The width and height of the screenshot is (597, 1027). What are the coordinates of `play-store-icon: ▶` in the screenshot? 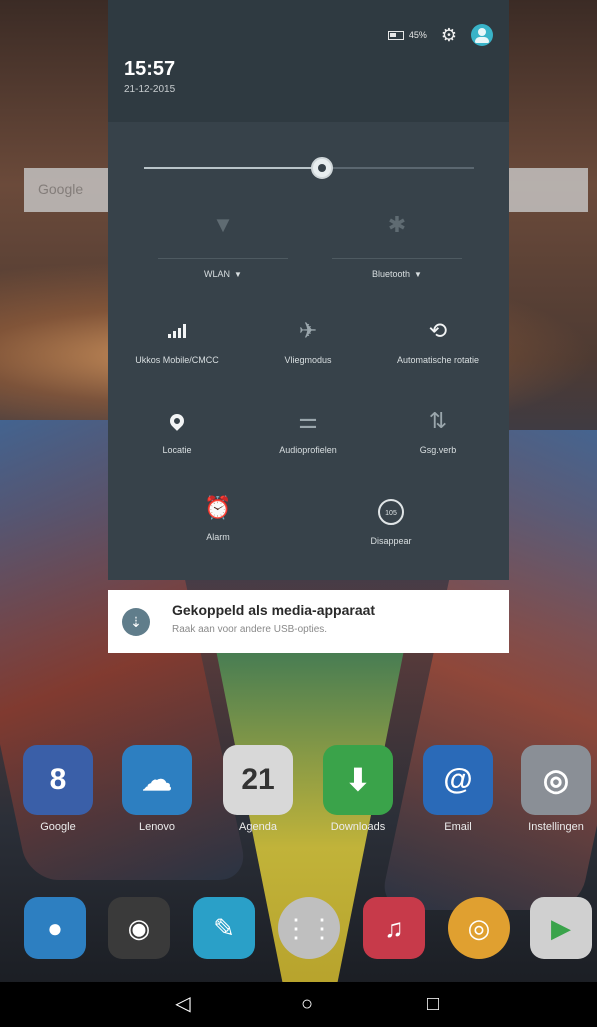 It's located at (561, 928).